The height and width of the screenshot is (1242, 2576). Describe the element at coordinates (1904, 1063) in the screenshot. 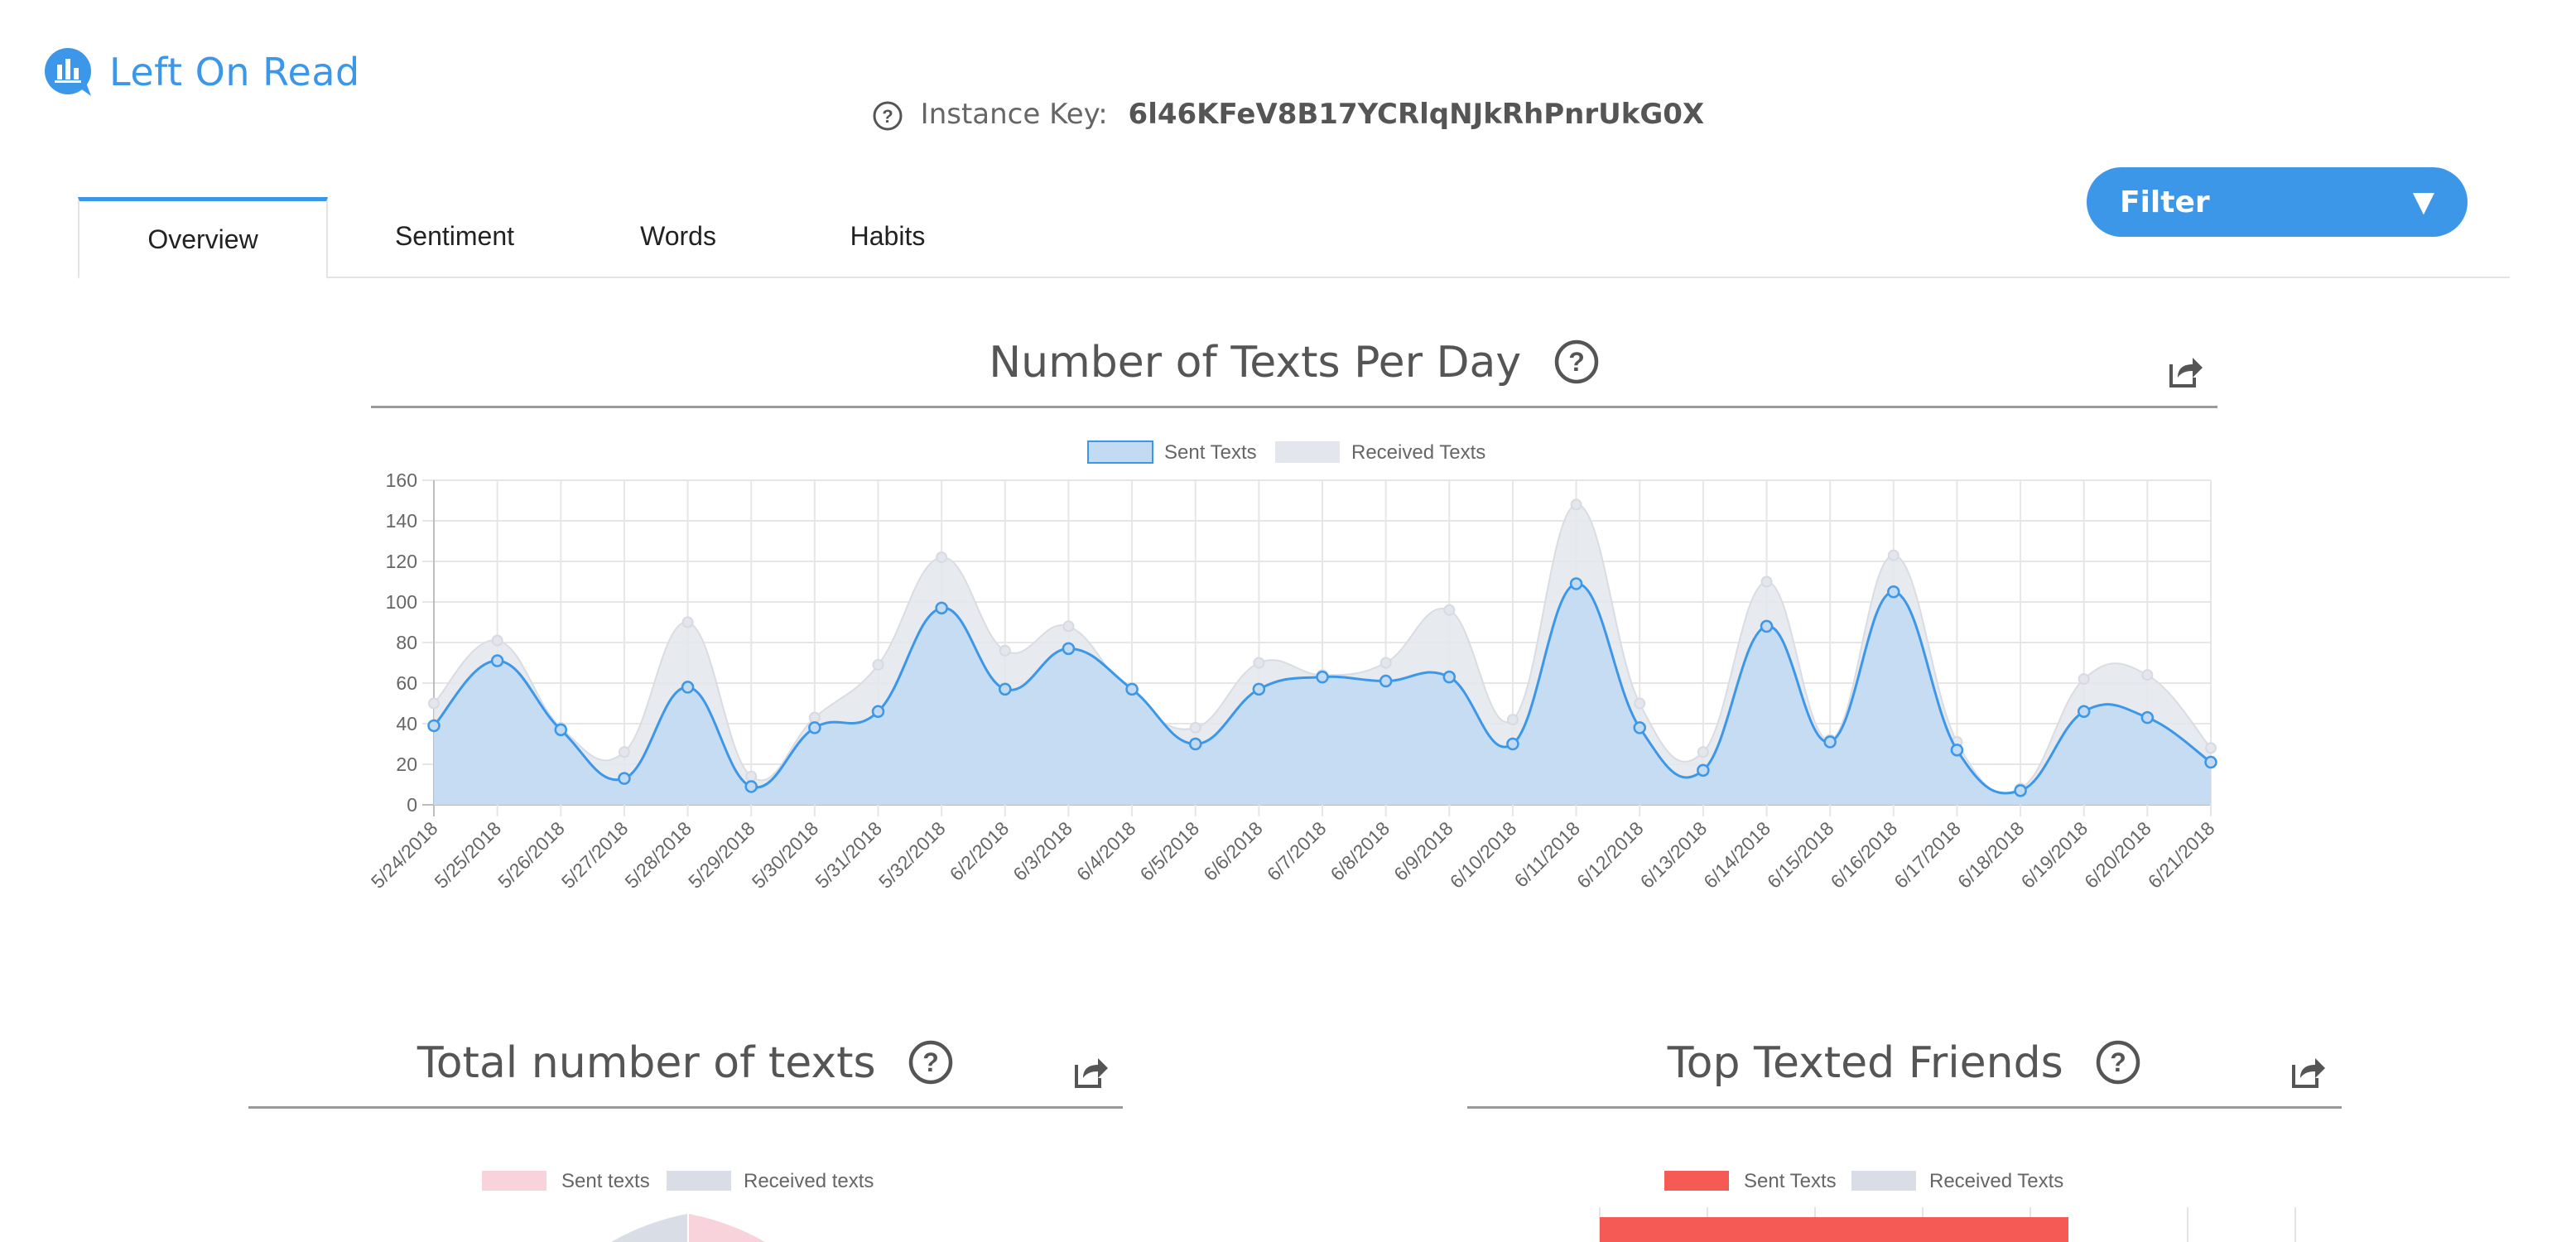

I see `top-friends-heading: Top Texted Friends ?` at that location.